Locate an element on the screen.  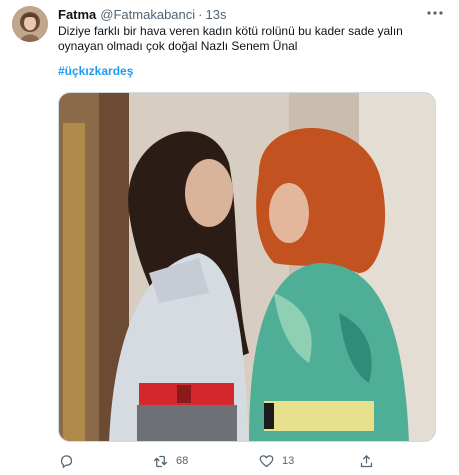
retweet-button: 68 is located at coordinates (170, 461).